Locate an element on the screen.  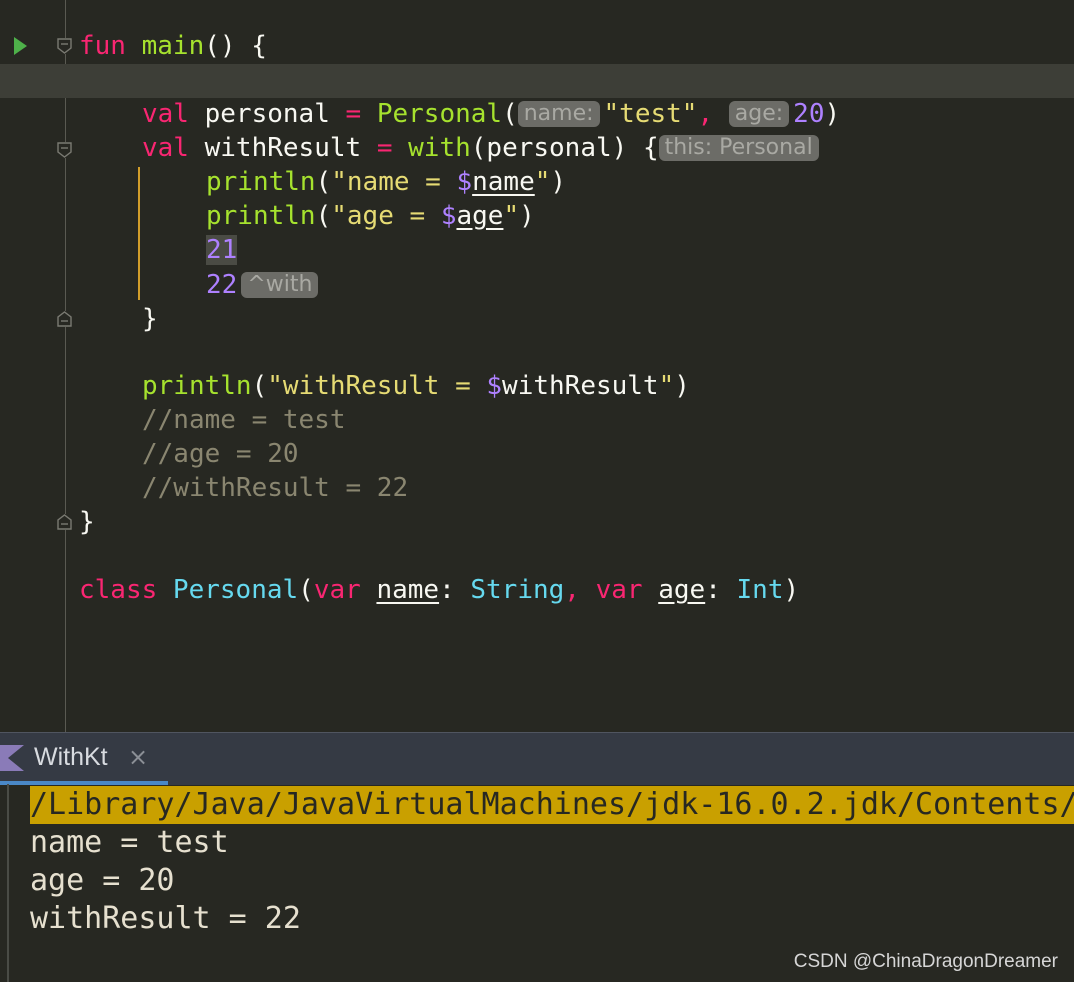
number-literal: 22 is located at coordinates (222, 285).